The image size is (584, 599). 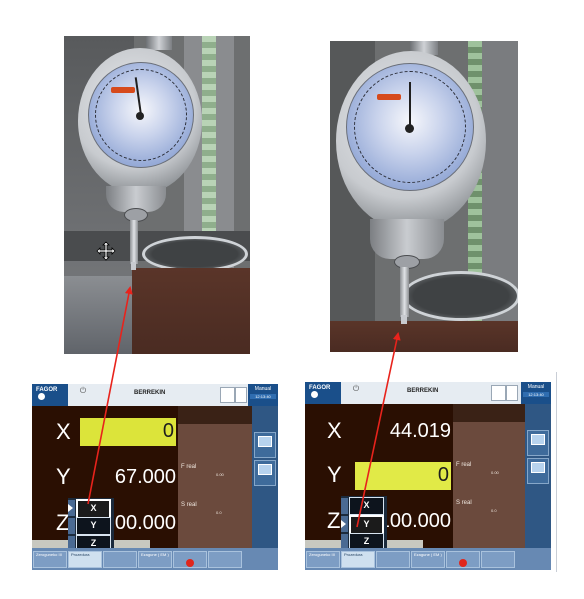 What do you see at coordinates (145, 477) in the screenshot?
I see `axis-y-value: 67.000` at bounding box center [145, 477].